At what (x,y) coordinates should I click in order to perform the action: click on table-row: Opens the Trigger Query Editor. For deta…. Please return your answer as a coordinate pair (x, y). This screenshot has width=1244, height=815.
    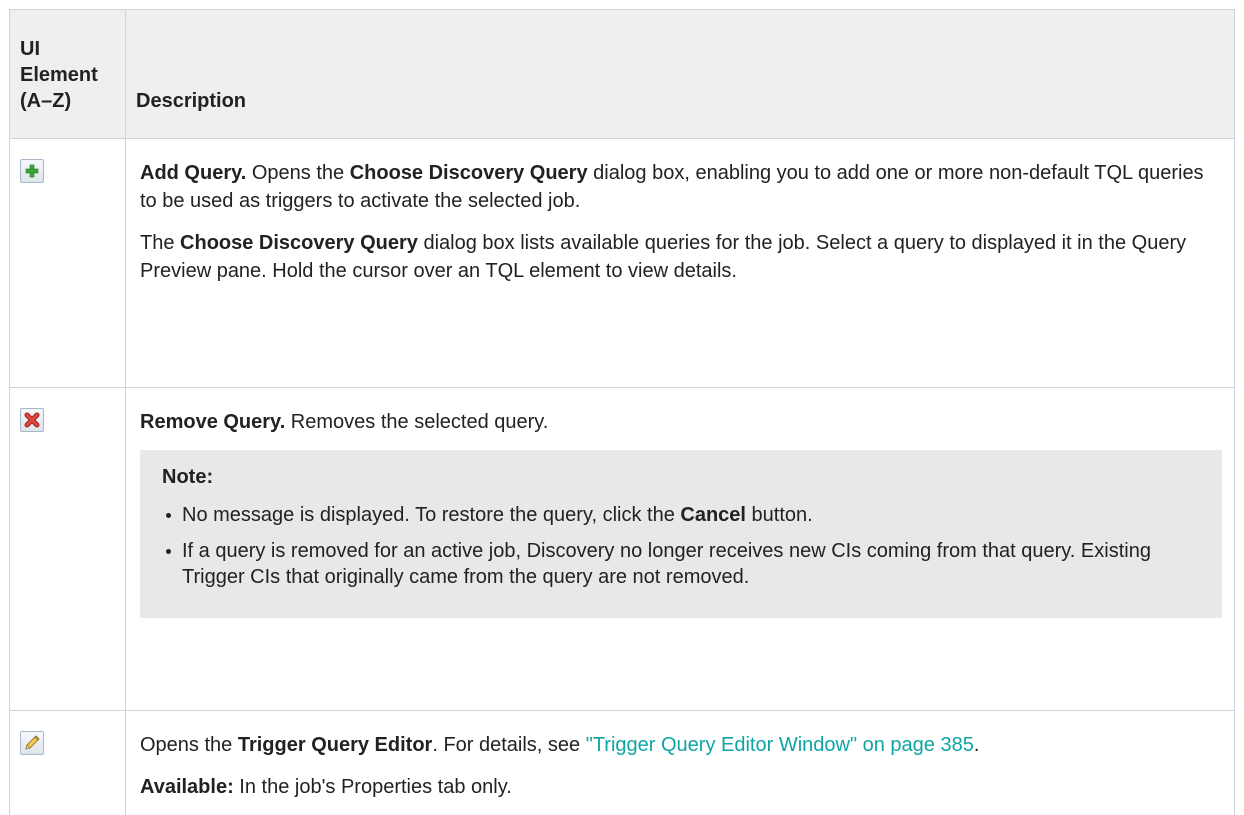
    Looking at the image, I should click on (622, 763).